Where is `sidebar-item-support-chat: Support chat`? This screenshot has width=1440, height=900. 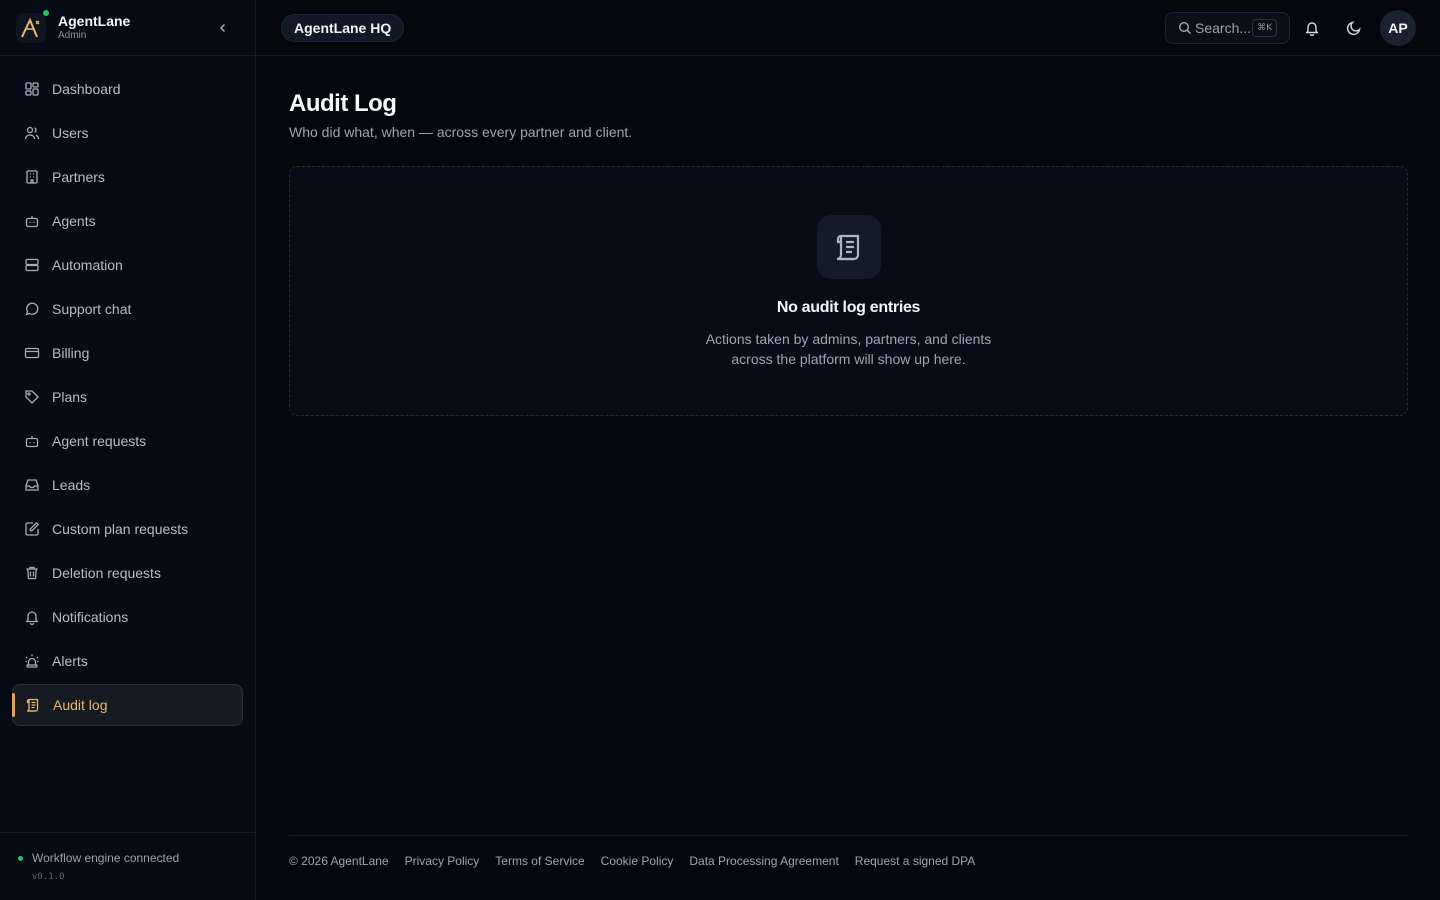 sidebar-item-support-chat: Support chat is located at coordinates (127, 309).